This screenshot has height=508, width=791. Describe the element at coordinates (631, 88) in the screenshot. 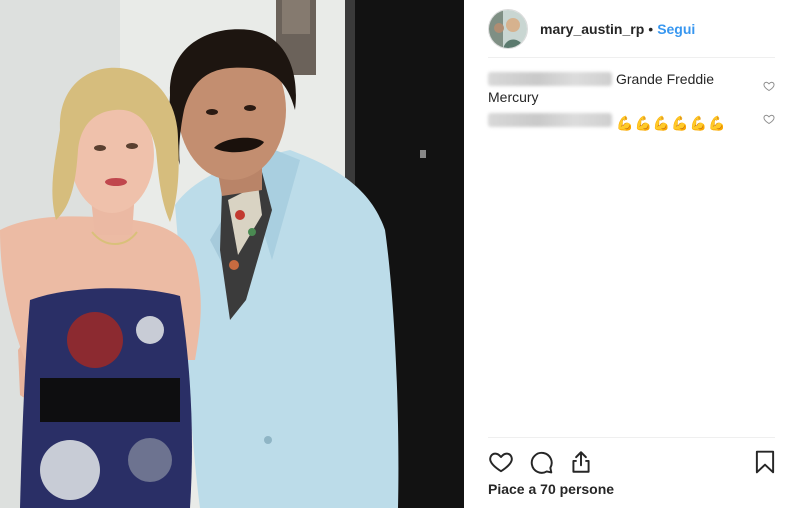

I see `comment-item: Grande Freddie Mercury` at that location.